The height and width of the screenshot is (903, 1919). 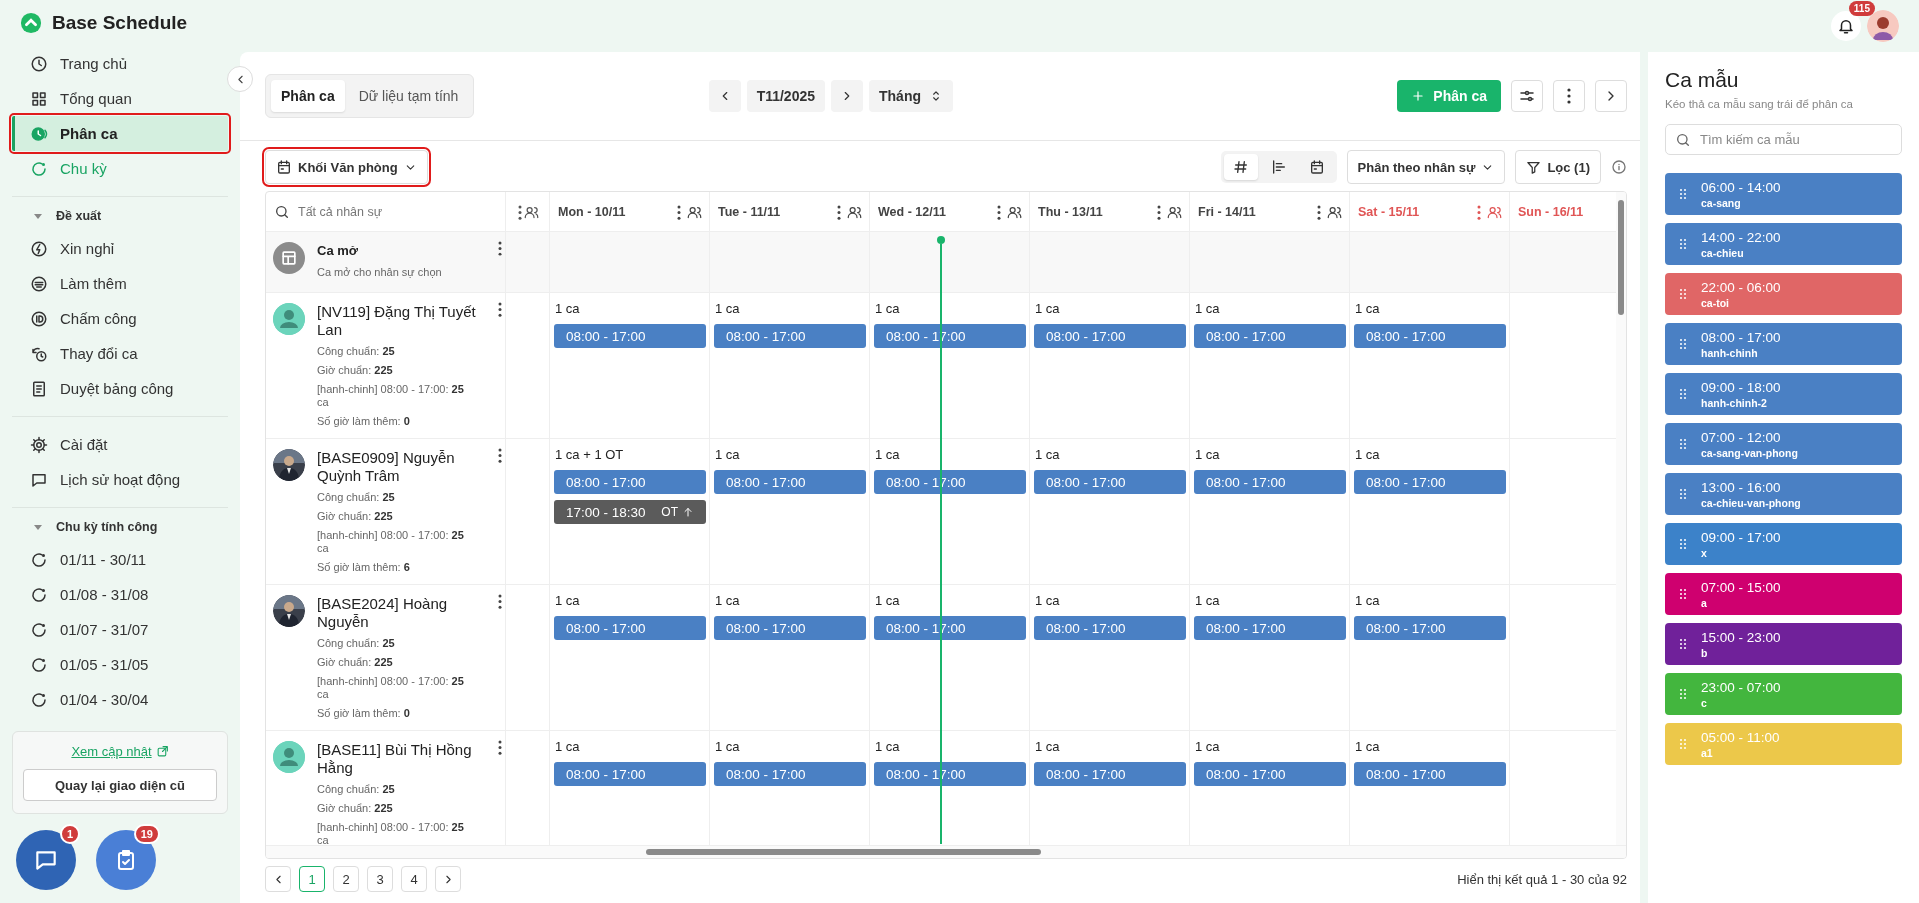 I want to click on page-button: 4, so click(x=414, y=879).